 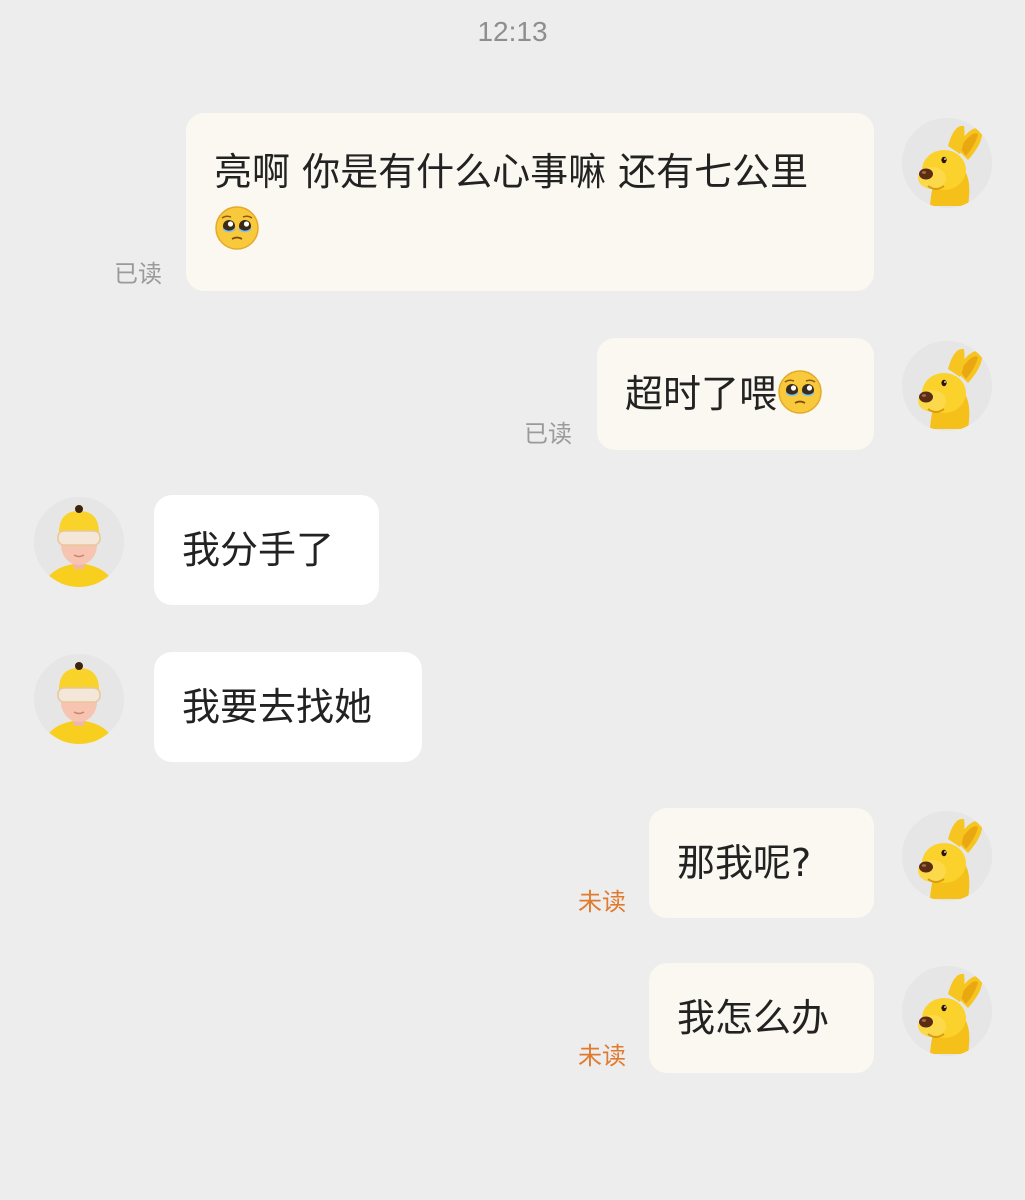 What do you see at coordinates (753, 1018) in the screenshot?
I see `message-text: 我怎么办` at bounding box center [753, 1018].